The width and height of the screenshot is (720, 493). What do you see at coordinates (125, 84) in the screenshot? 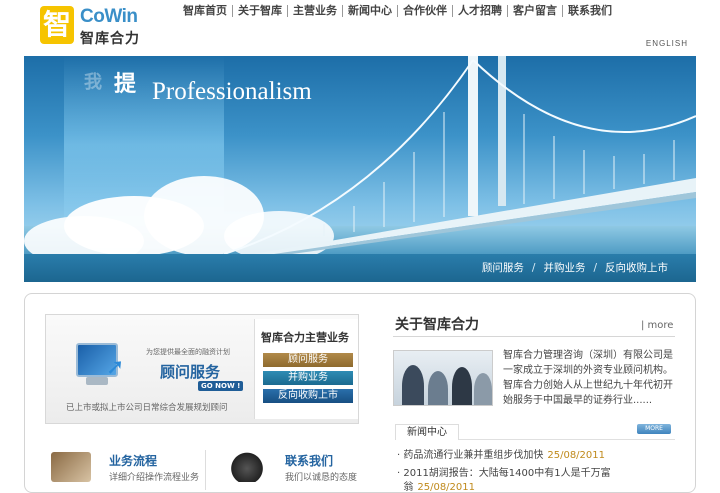
I see `banner-chinese-char: 提` at bounding box center [125, 84].